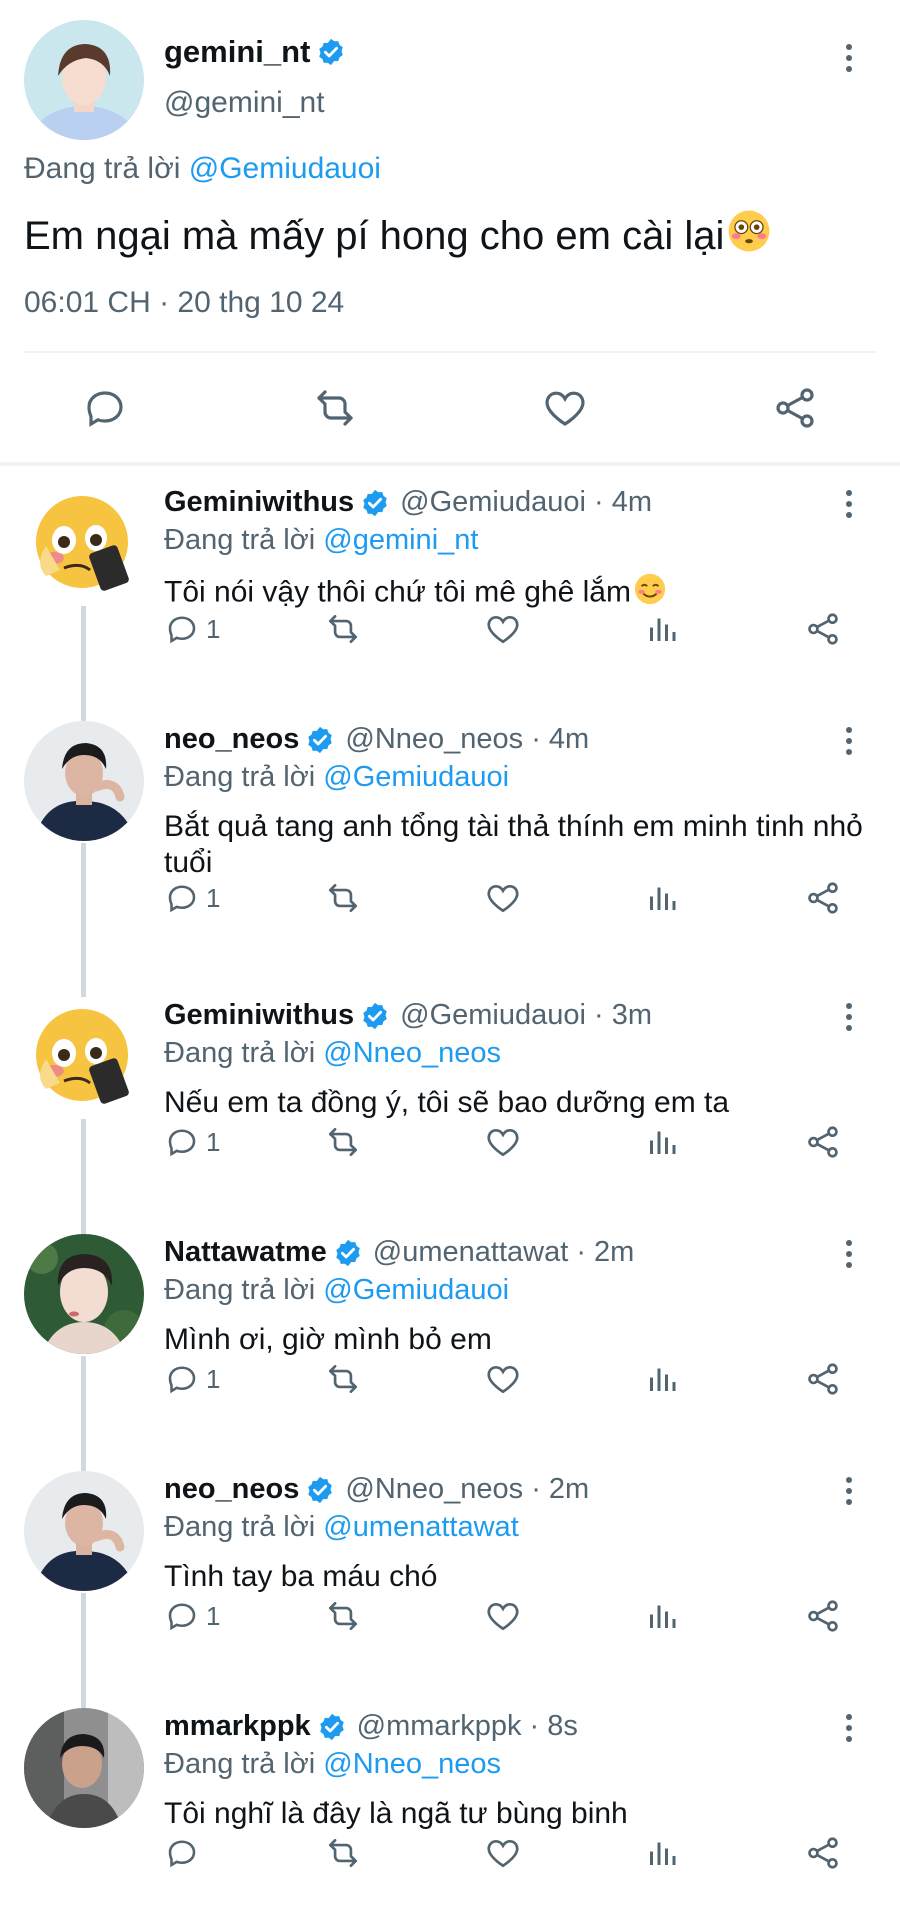  Describe the element at coordinates (237, 1726) in the screenshot. I see `display-name: mmarkppk` at that location.